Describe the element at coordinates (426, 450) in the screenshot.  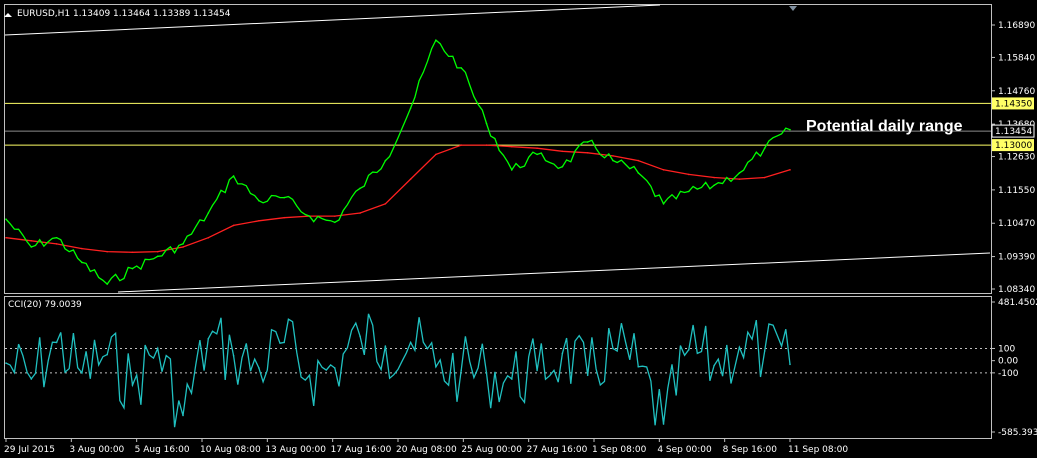
I see `time-axis-tick-label: 20 Aug 08:00` at that location.